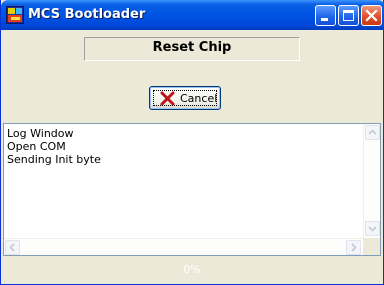 This screenshot has height=285, width=384. I want to click on minimize-button, so click(325, 15).